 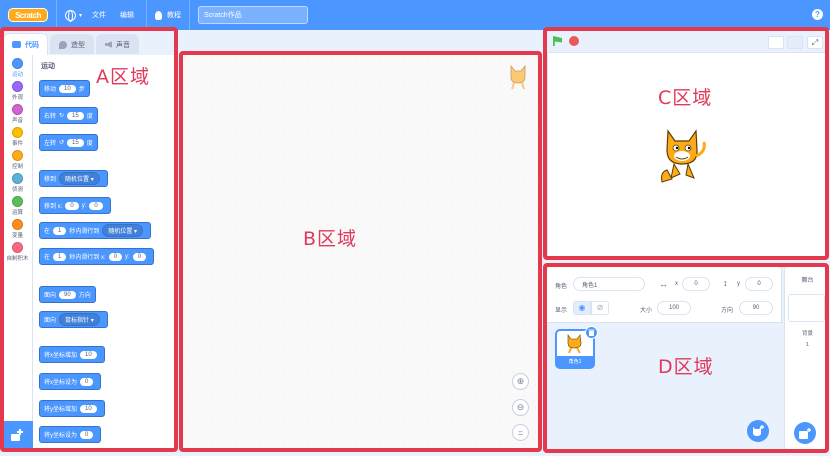 I want to click on tab-code: 代码, so click(x=25, y=44).